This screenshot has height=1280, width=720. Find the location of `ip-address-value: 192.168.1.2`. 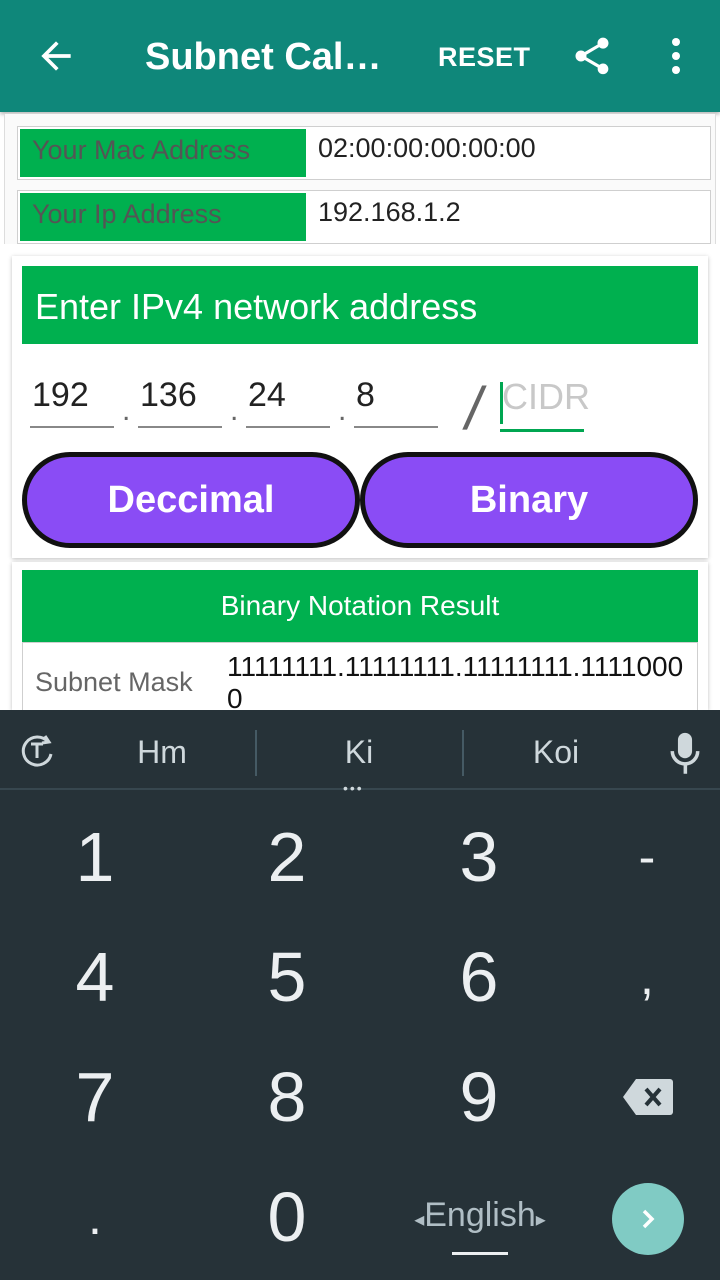

ip-address-value: 192.168.1.2 is located at coordinates (389, 212).